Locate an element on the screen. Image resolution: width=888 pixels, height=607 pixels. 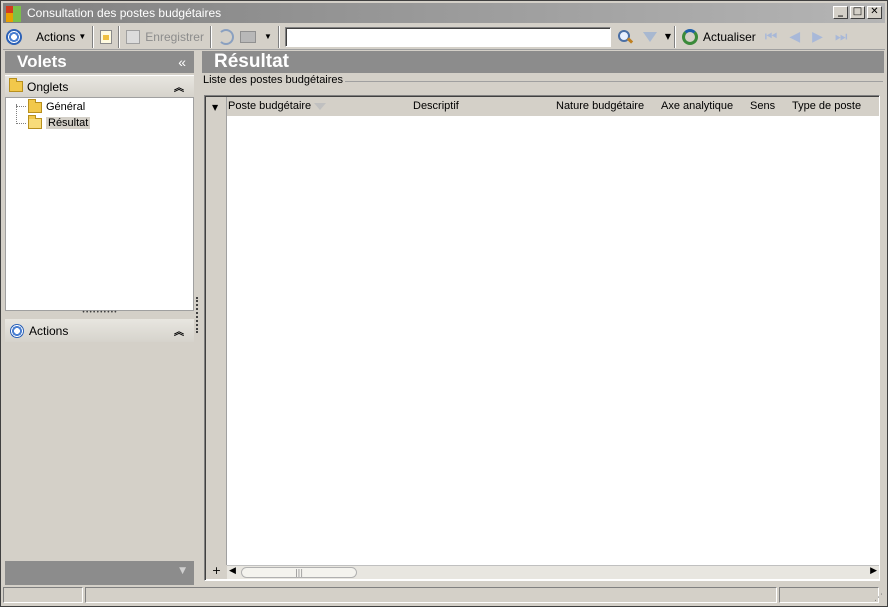
window-title: Consultation des postes budgétaires is located at coordinates (124, 13).